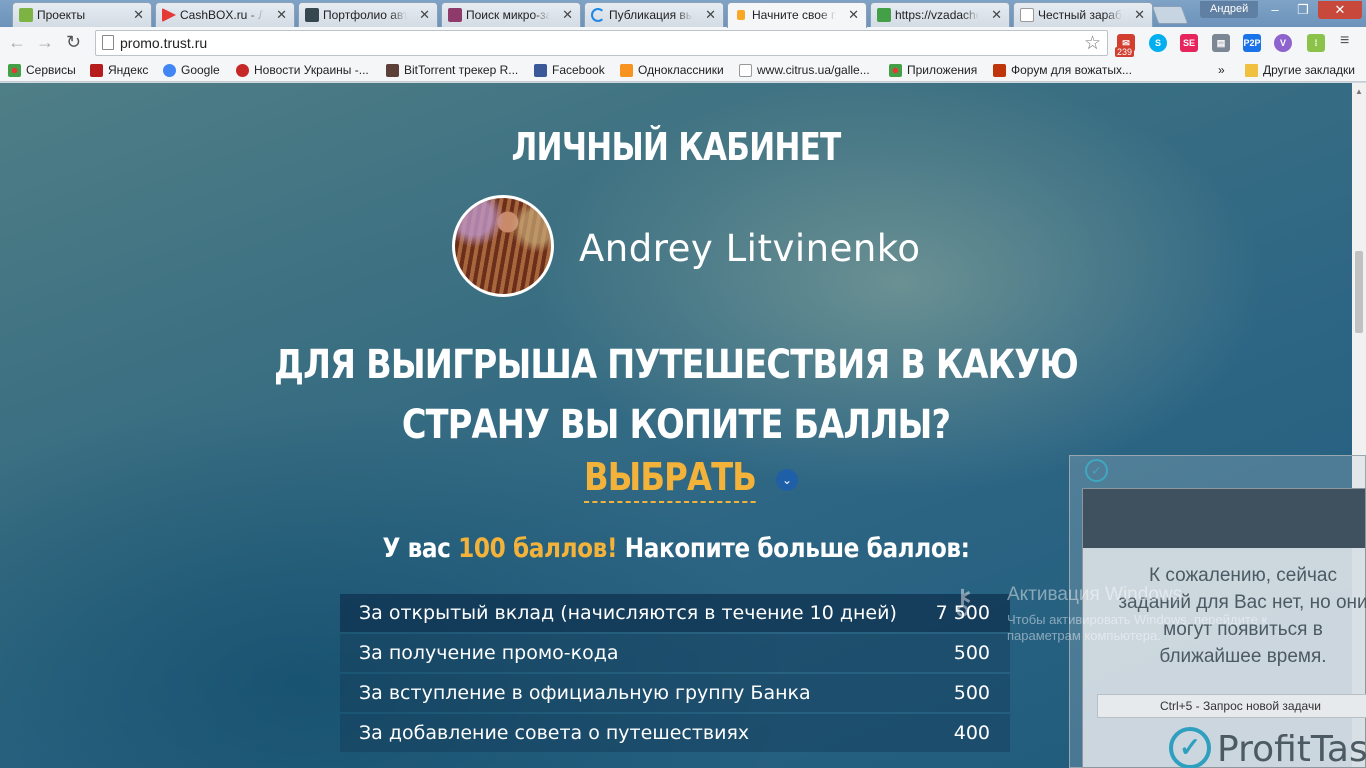  Describe the element at coordinates (242, 70) in the screenshot. I see `news-icon` at that location.